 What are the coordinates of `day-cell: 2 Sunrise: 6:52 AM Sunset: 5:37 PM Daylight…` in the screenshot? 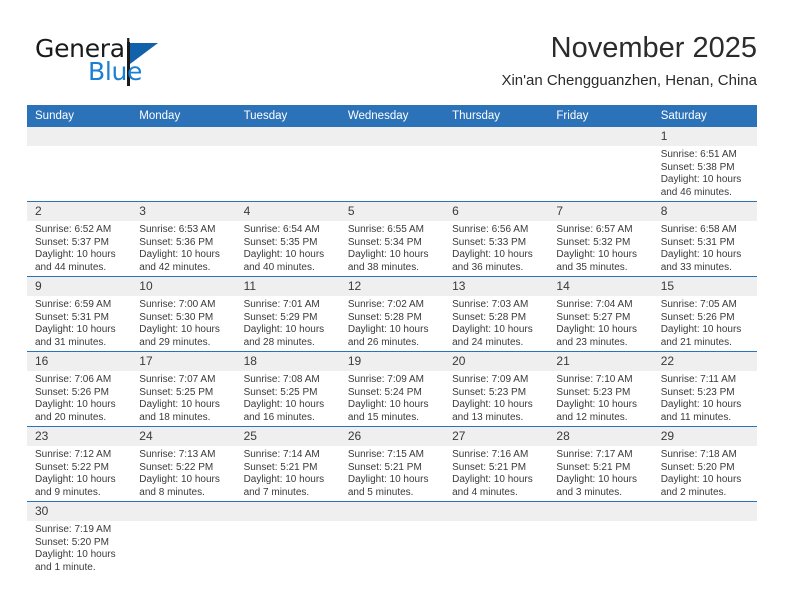 It's located at (79, 239).